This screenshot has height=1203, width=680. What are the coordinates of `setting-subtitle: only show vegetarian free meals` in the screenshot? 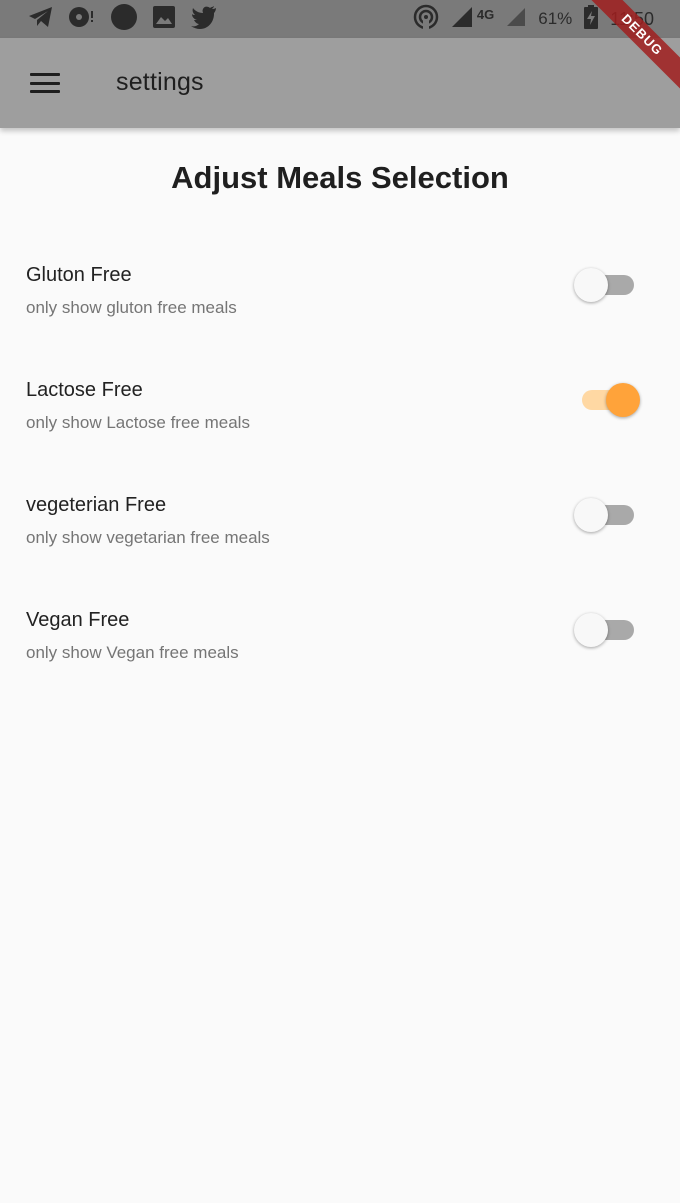 It's located at (148, 537).